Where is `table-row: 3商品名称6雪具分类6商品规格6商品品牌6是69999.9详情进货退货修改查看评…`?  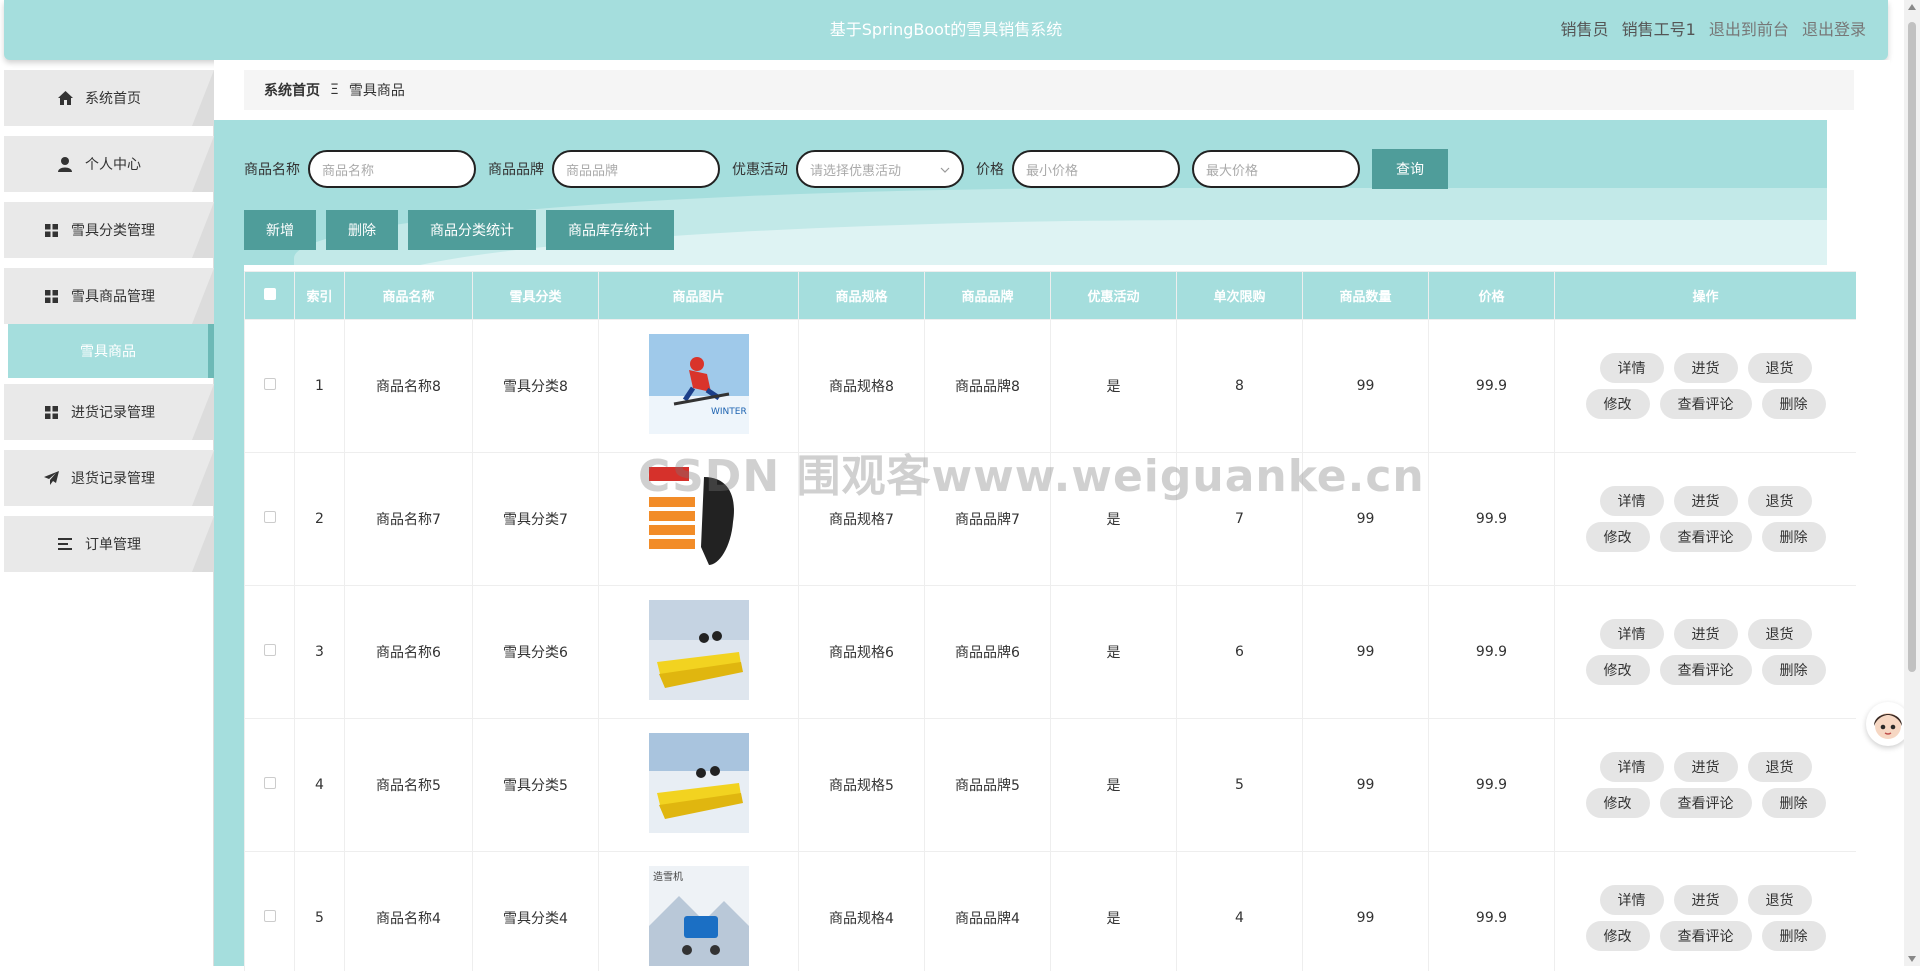
table-row: 3商品名称6雪具分类6商品规格6商品品牌6是69999.9详情进货退货修改查看评… is located at coordinates (1051, 652).